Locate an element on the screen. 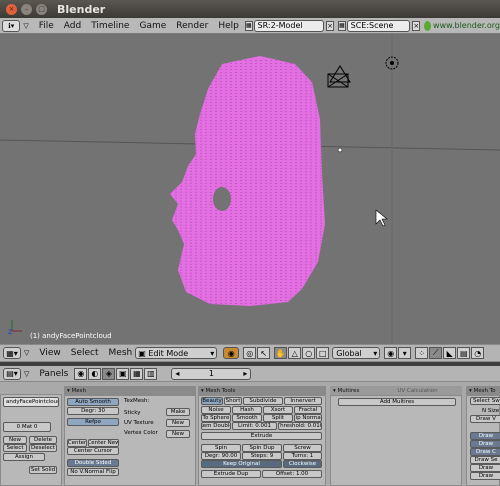  xsort-button: Xsort is located at coordinates (278, 410).